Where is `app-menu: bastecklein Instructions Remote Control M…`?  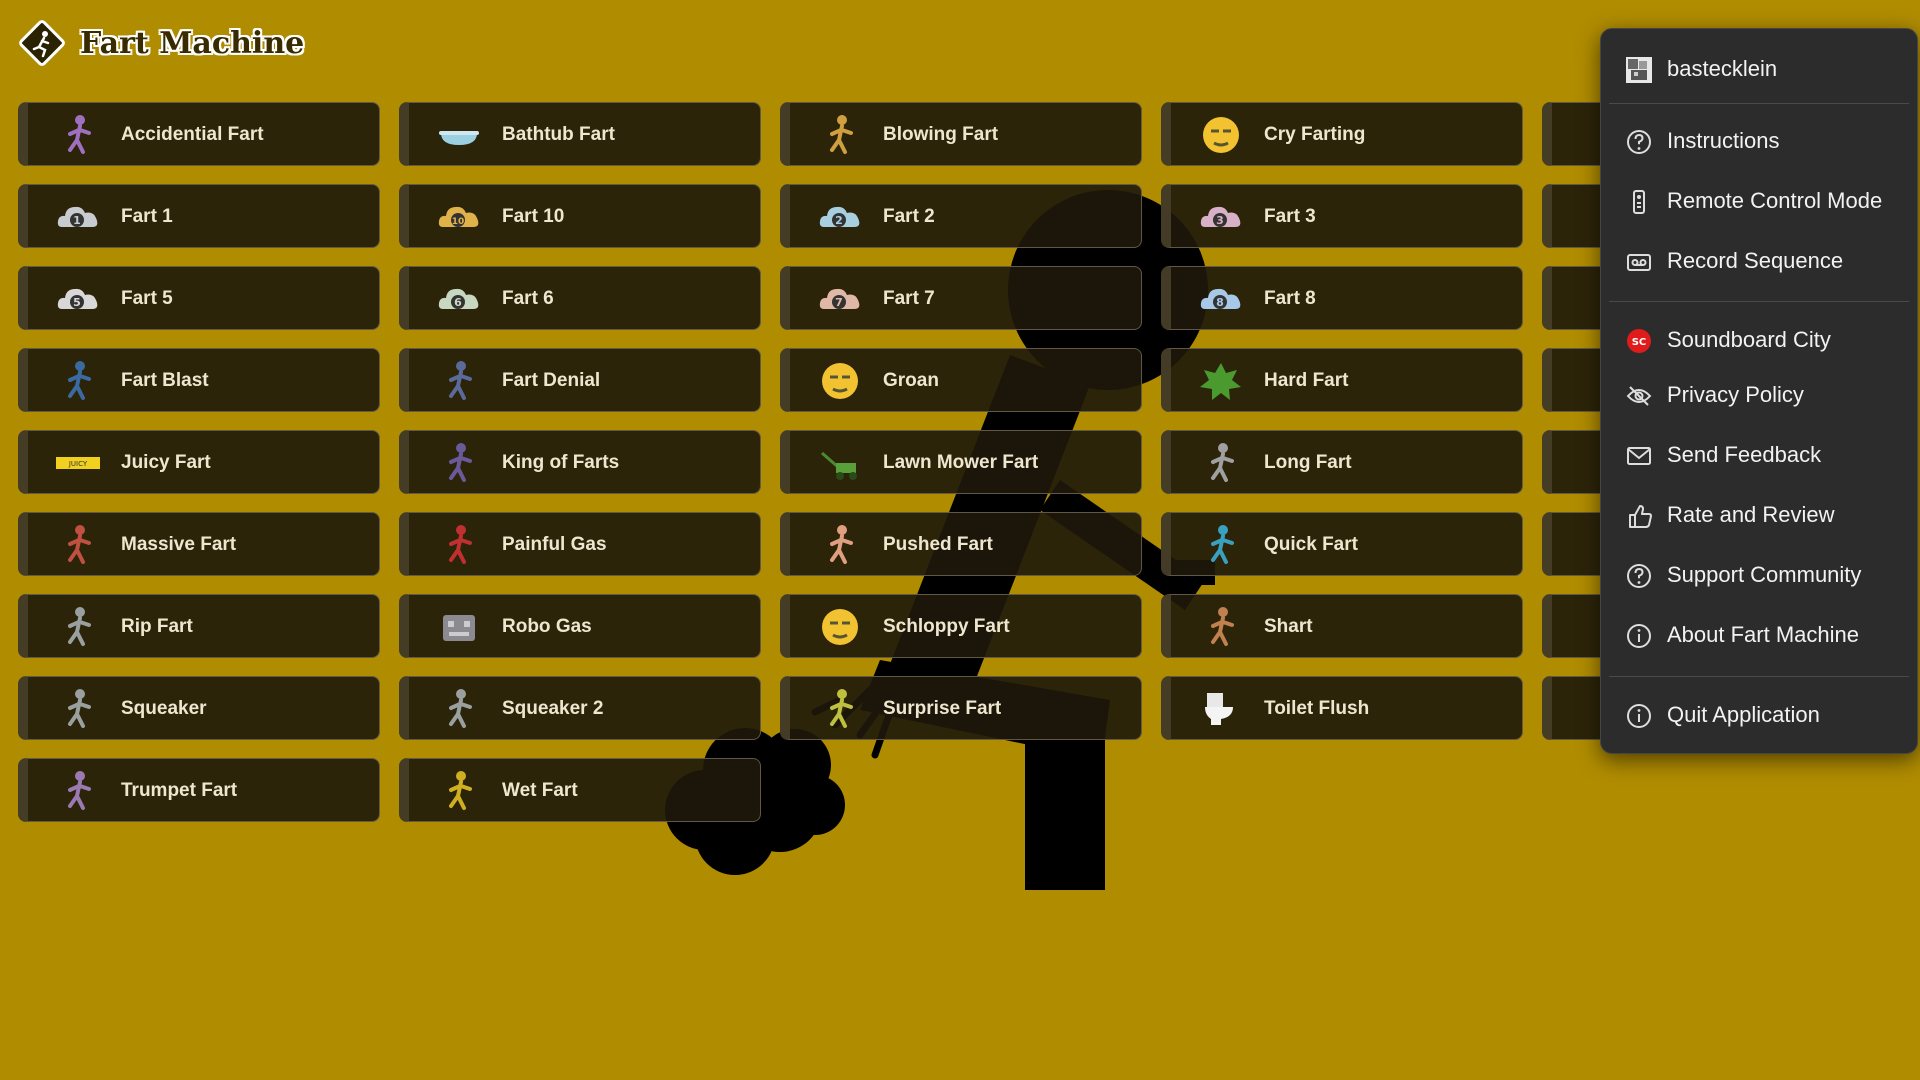 app-menu: bastecklein Instructions Remote Control M… is located at coordinates (1759, 391).